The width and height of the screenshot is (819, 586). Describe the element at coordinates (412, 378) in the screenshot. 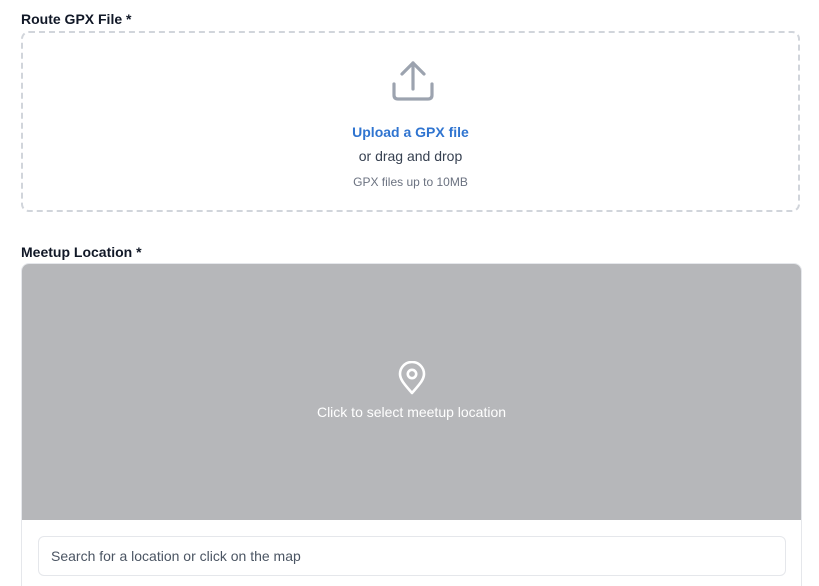

I see `map-pin-icon` at that location.